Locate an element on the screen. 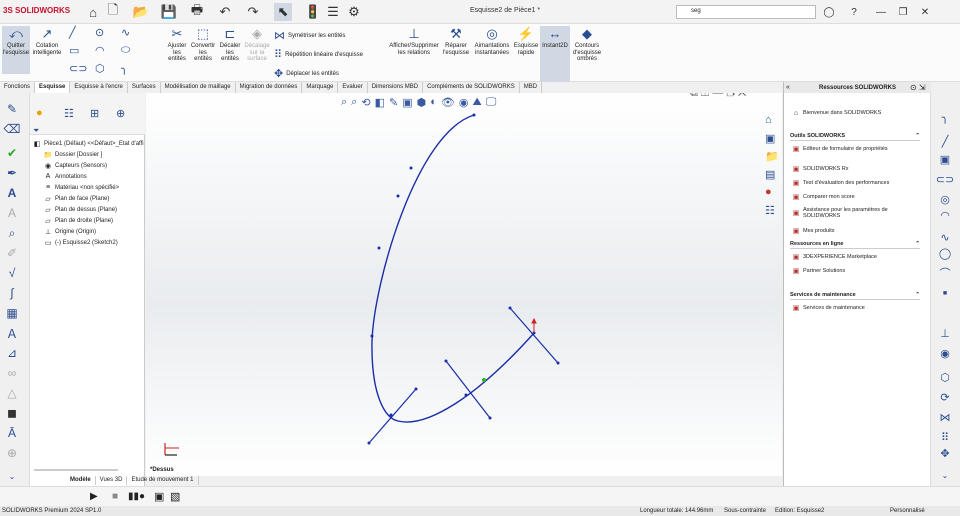  tree-root: ◧ Pièce1 (Défaut) <<Défaut>_Etat d'affi is located at coordinates (88, 143).